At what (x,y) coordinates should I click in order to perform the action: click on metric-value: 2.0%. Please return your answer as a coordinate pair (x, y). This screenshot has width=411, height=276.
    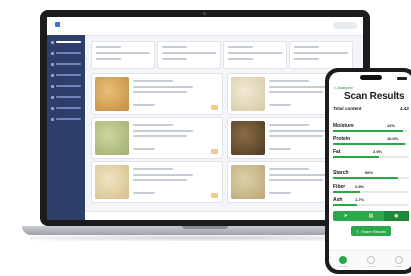
    Looking at the image, I should click on (378, 151).